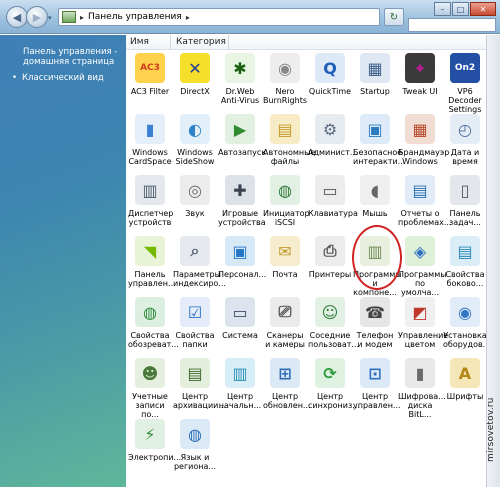 This screenshot has height=487, width=500. I want to click on item-label: Nero BurnRights, so click(285, 96).